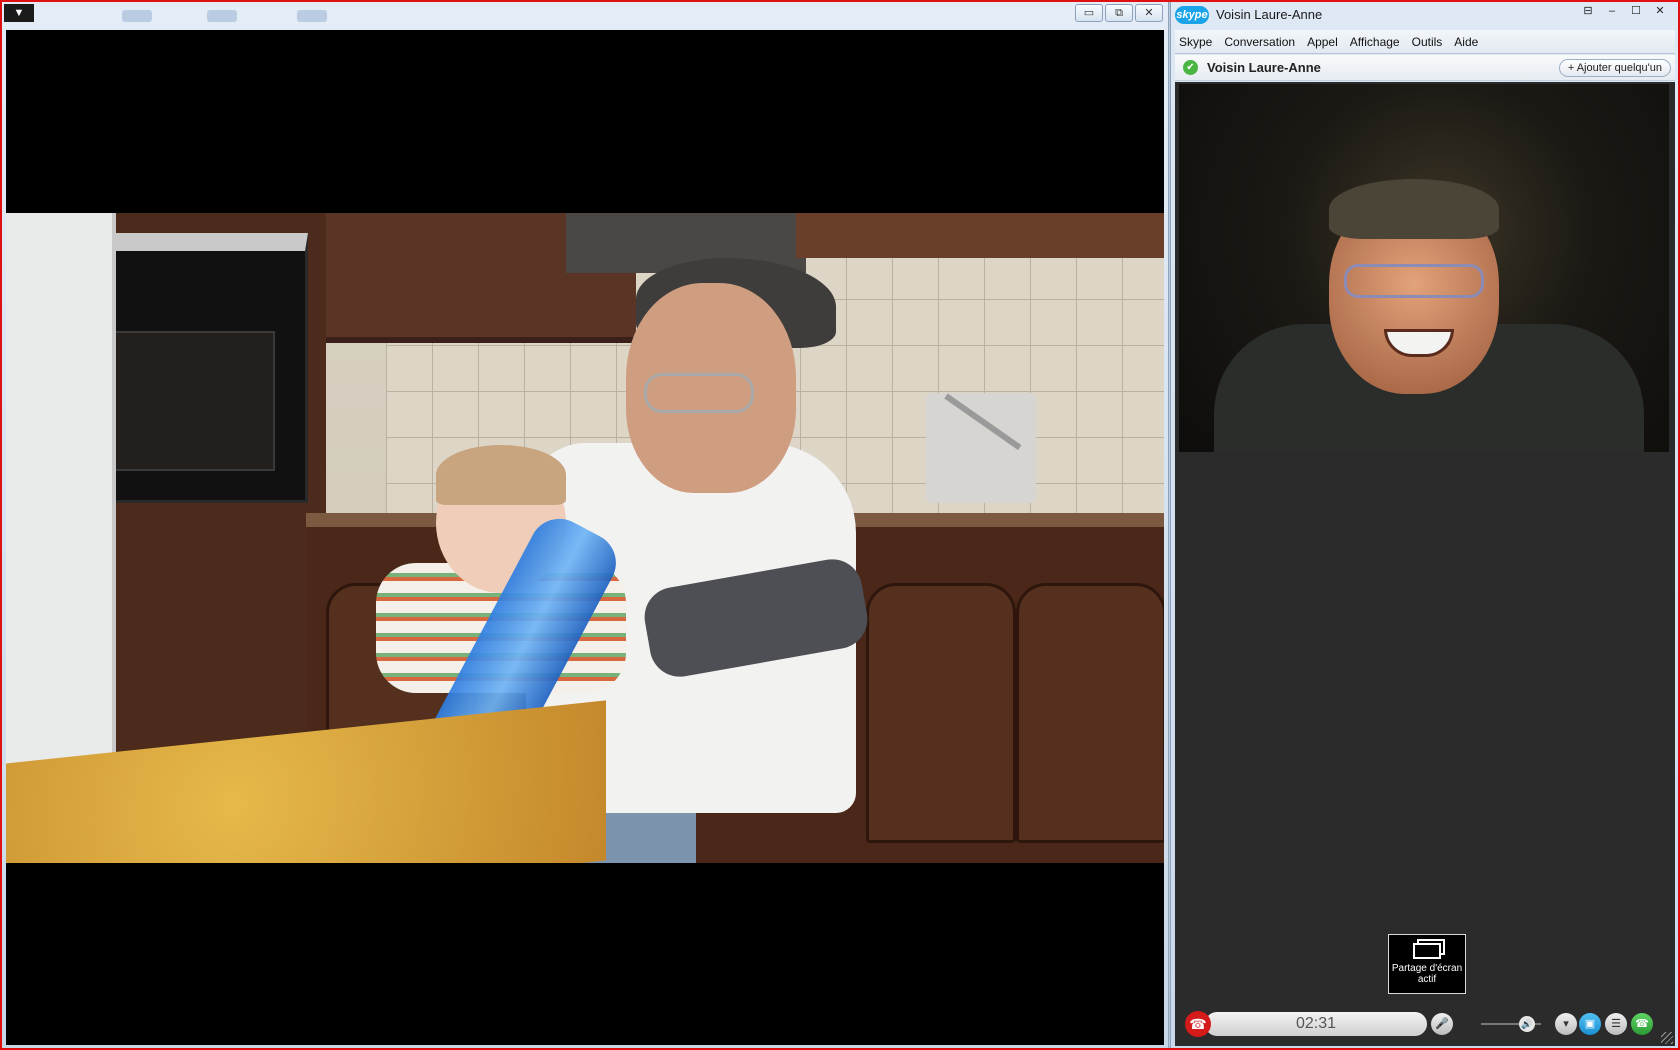  I want to click on upper-right-cabinet, so click(980, 235).